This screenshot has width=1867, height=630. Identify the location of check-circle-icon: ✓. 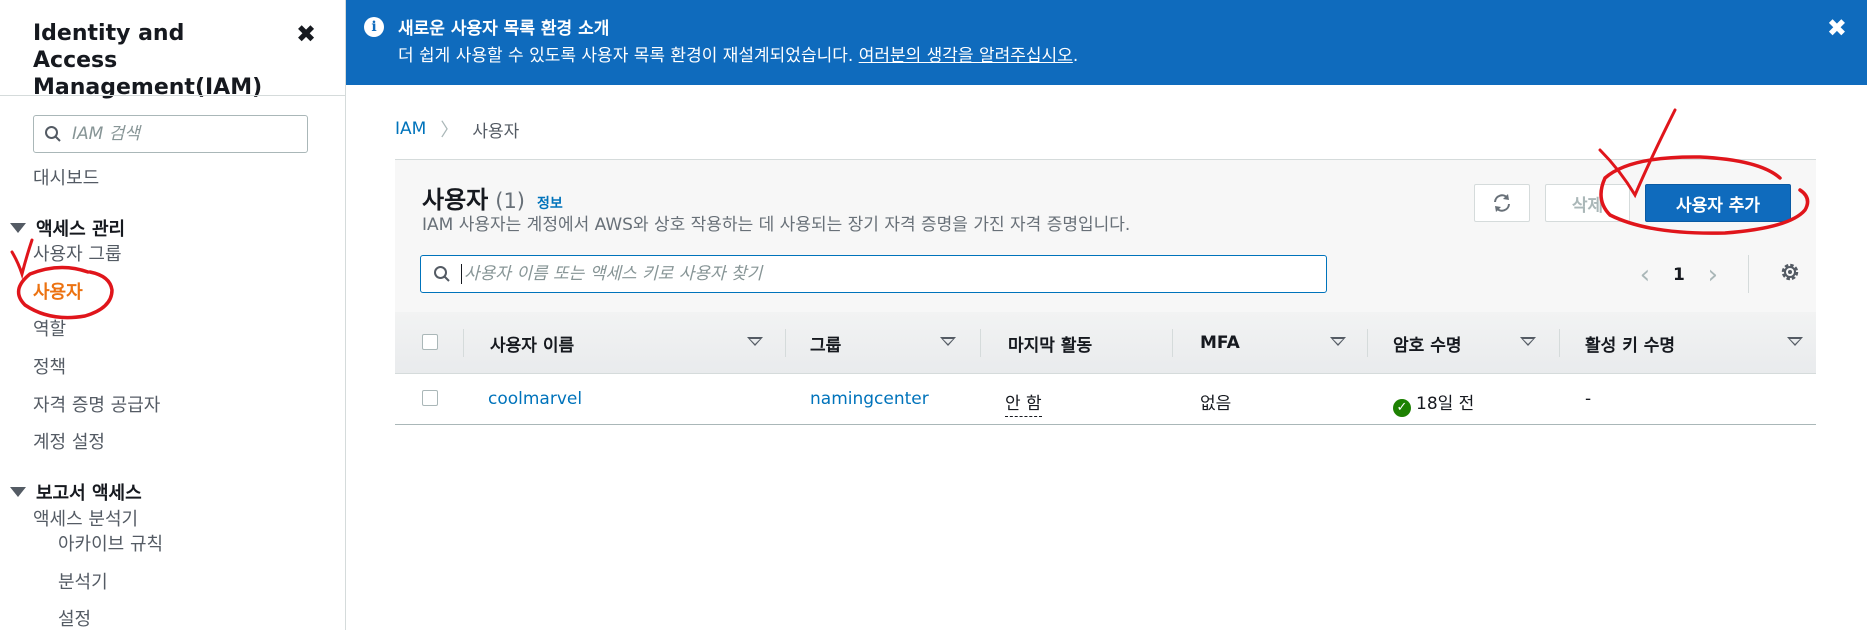
(1402, 408).